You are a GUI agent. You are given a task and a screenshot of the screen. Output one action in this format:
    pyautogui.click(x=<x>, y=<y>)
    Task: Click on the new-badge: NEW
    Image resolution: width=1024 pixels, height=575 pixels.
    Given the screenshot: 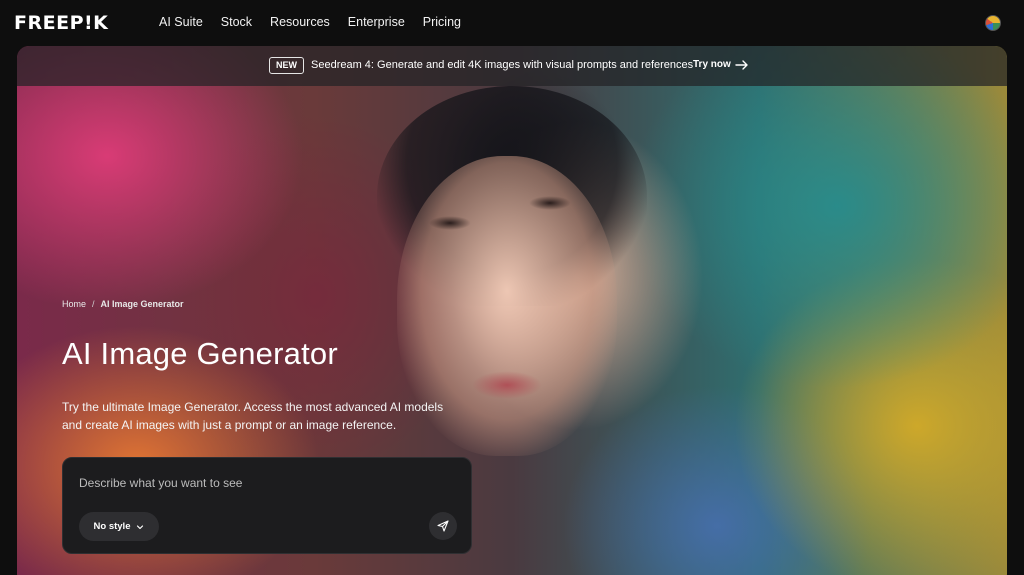 What is the action you would take?
    pyautogui.click(x=286, y=65)
    